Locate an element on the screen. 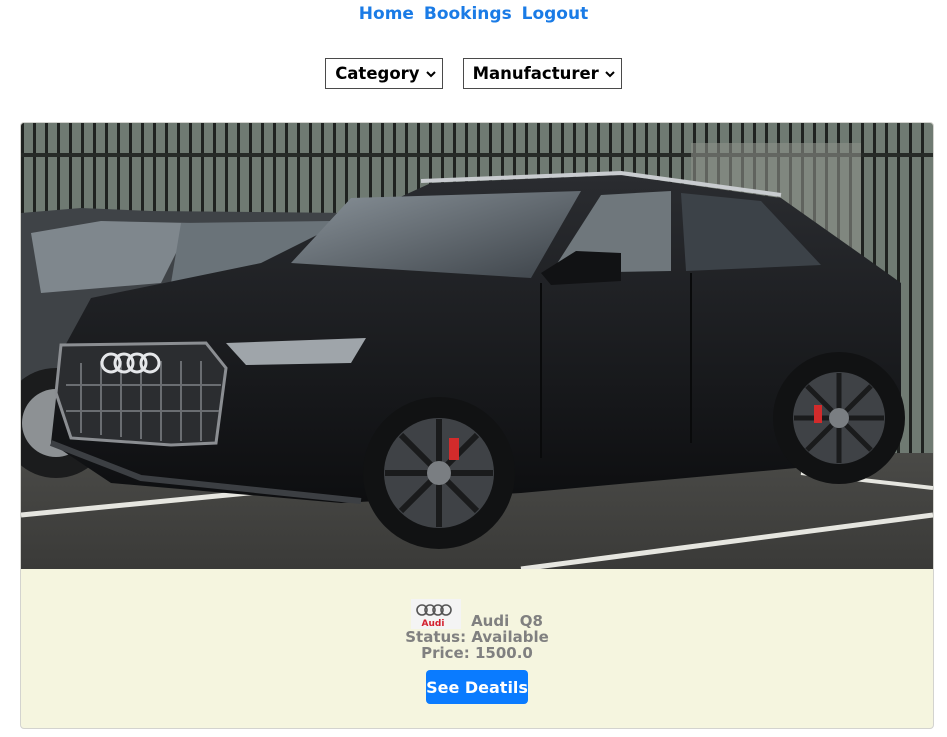 This screenshot has height=737, width=947. car-price-line: Price: 1500.0 is located at coordinates (477, 653).